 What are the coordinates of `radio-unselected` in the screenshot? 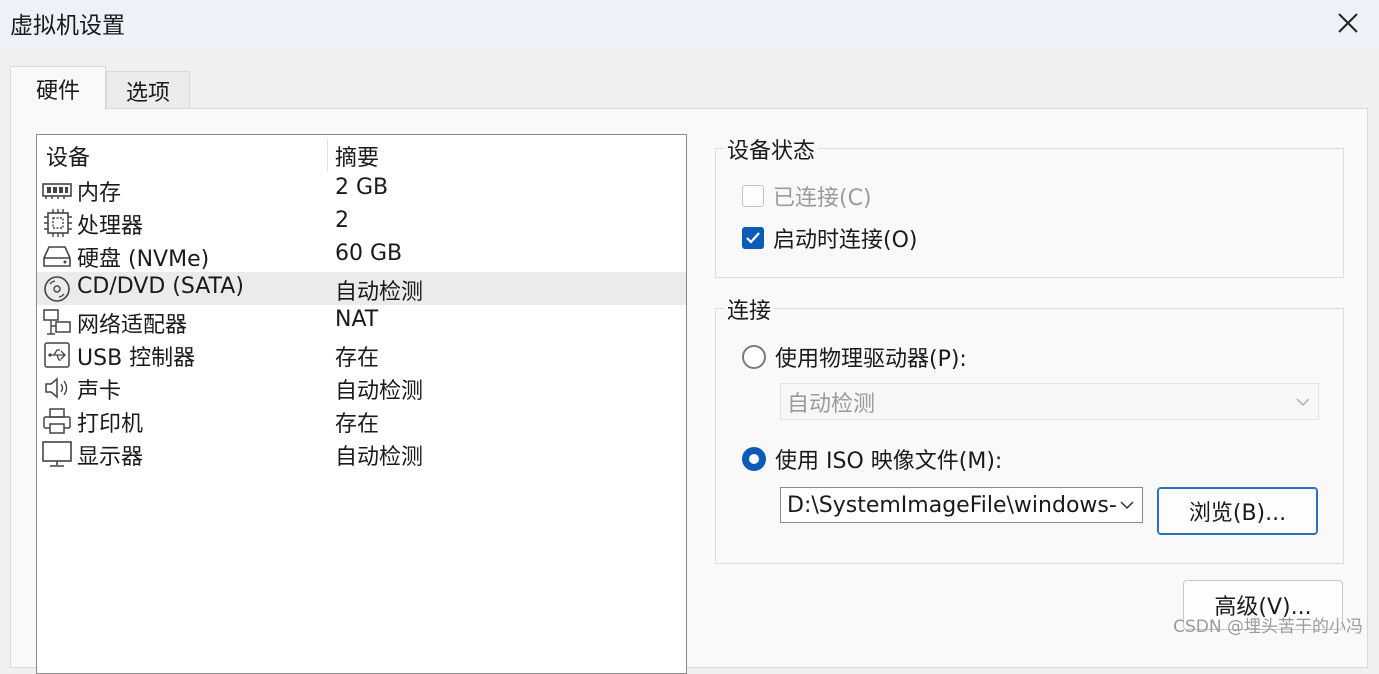 It's located at (754, 357).